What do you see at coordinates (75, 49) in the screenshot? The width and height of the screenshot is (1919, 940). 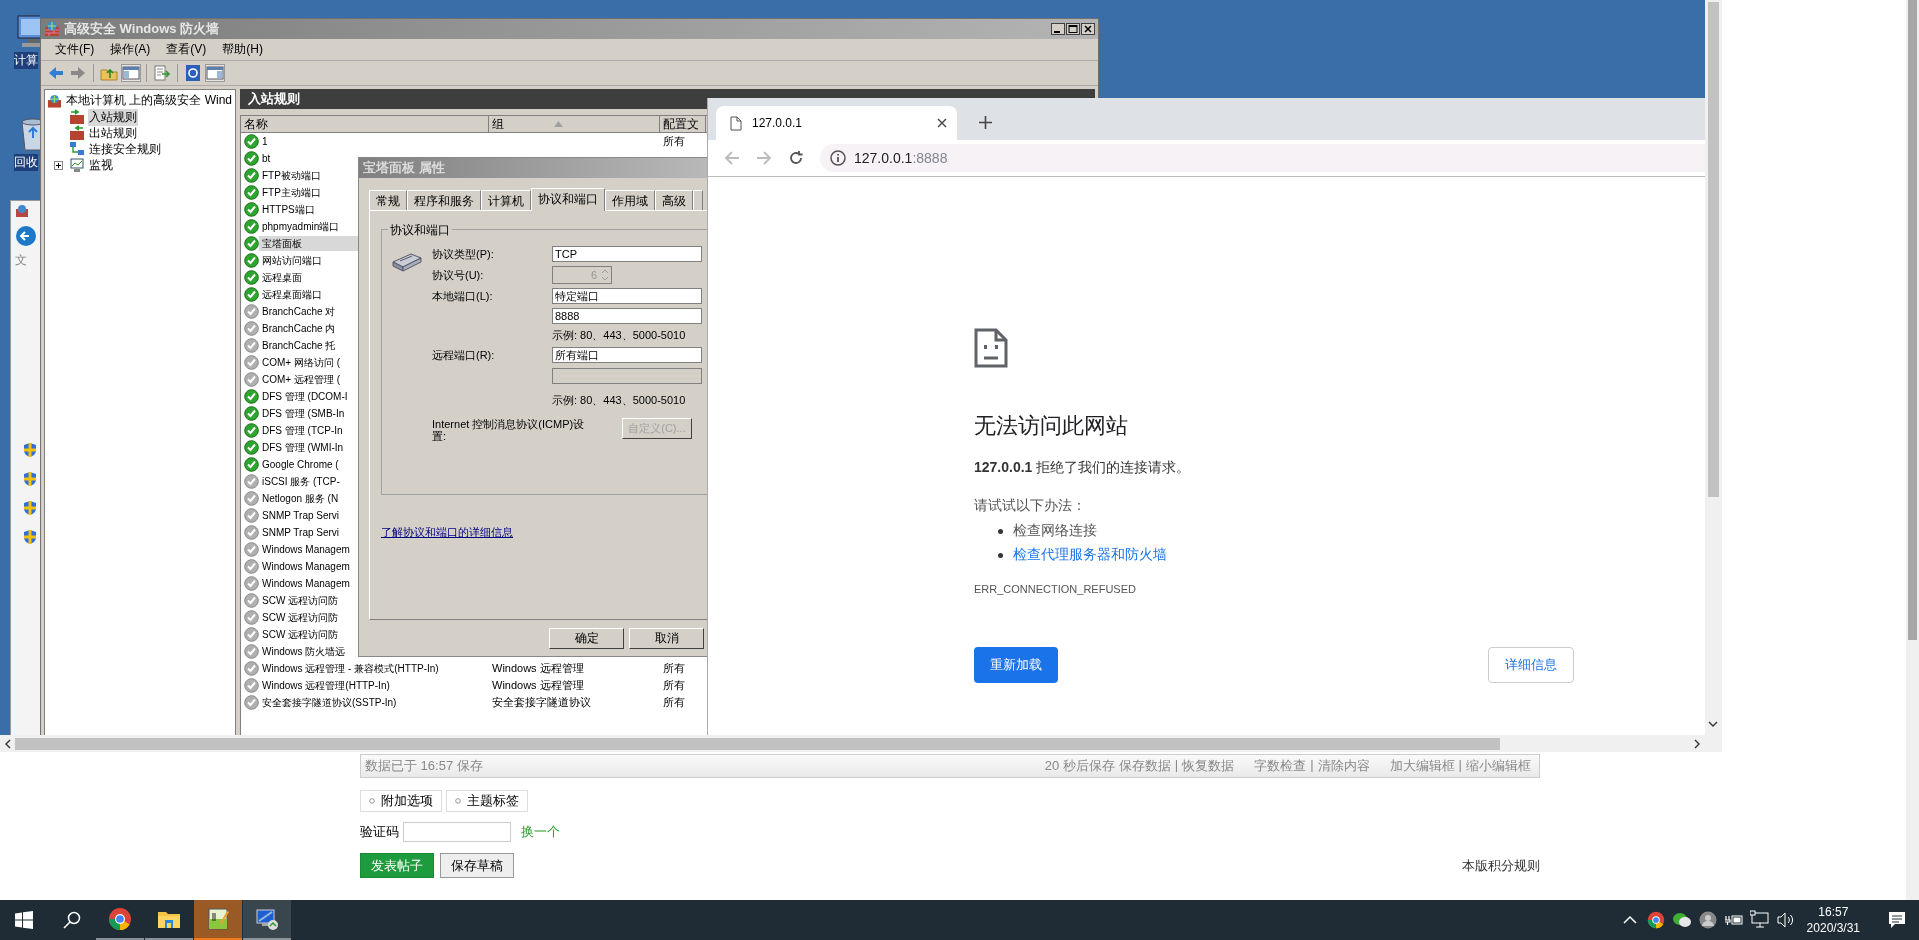 I see `menu-item: 文件(F)` at bounding box center [75, 49].